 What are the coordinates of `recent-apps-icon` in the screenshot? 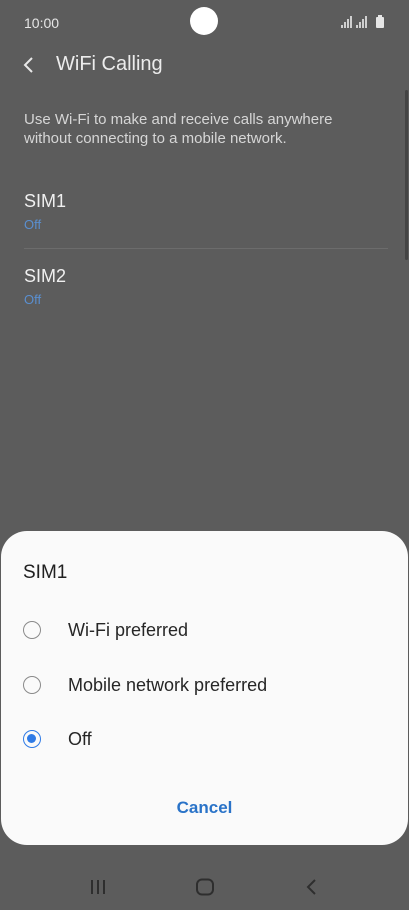 It's located at (98, 887).